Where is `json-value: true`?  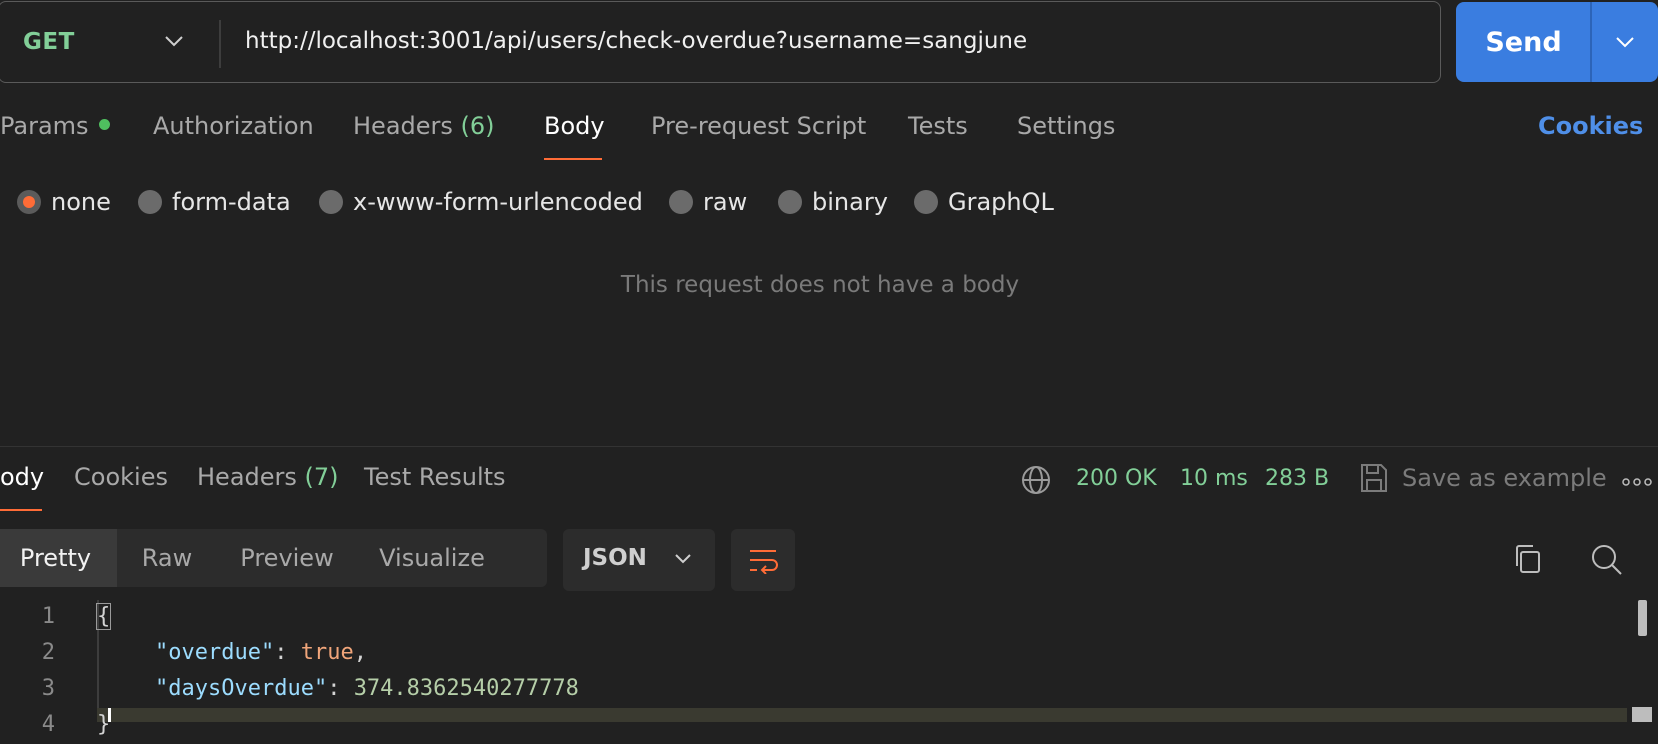
json-value: true is located at coordinates (327, 652).